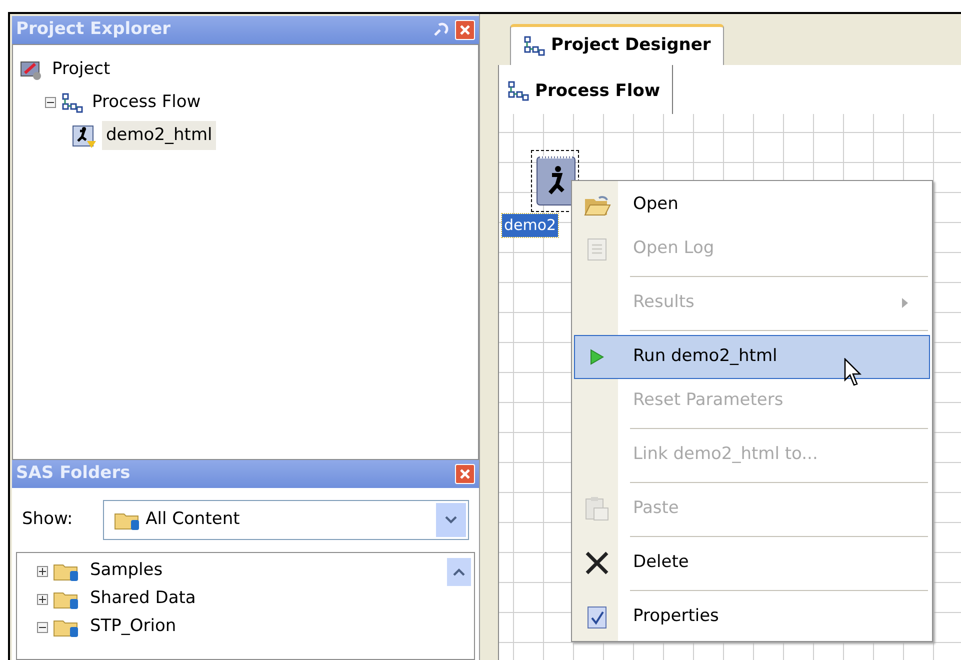 The width and height of the screenshot is (961, 660). What do you see at coordinates (31, 69) in the screenshot?
I see `project-icon` at bounding box center [31, 69].